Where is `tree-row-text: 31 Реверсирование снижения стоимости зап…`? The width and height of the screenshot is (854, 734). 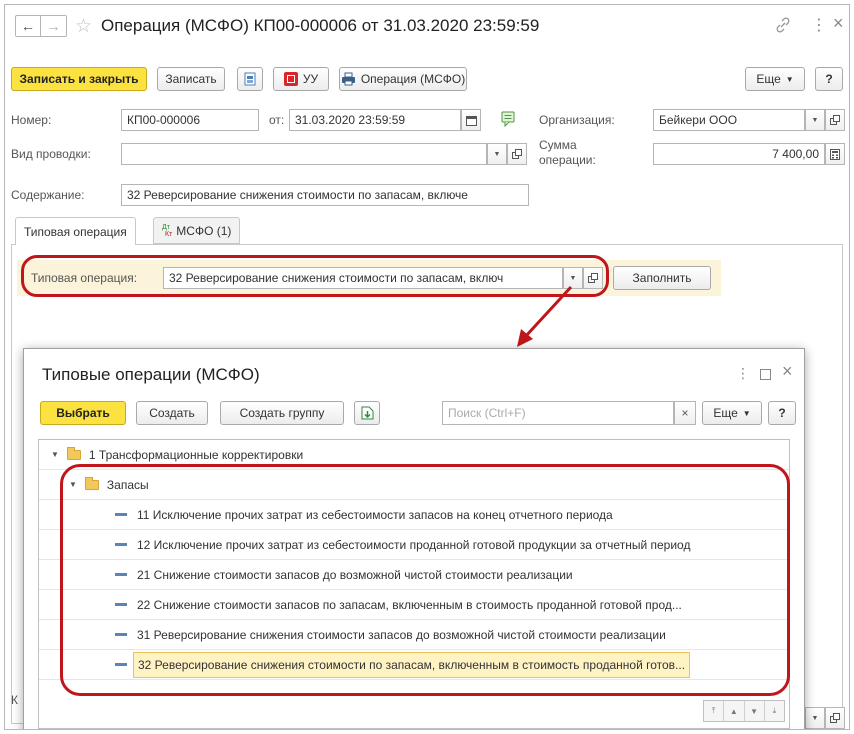
tree-row-text: 31 Реверсирование снижения стоимости зап… is located at coordinates (401, 634).